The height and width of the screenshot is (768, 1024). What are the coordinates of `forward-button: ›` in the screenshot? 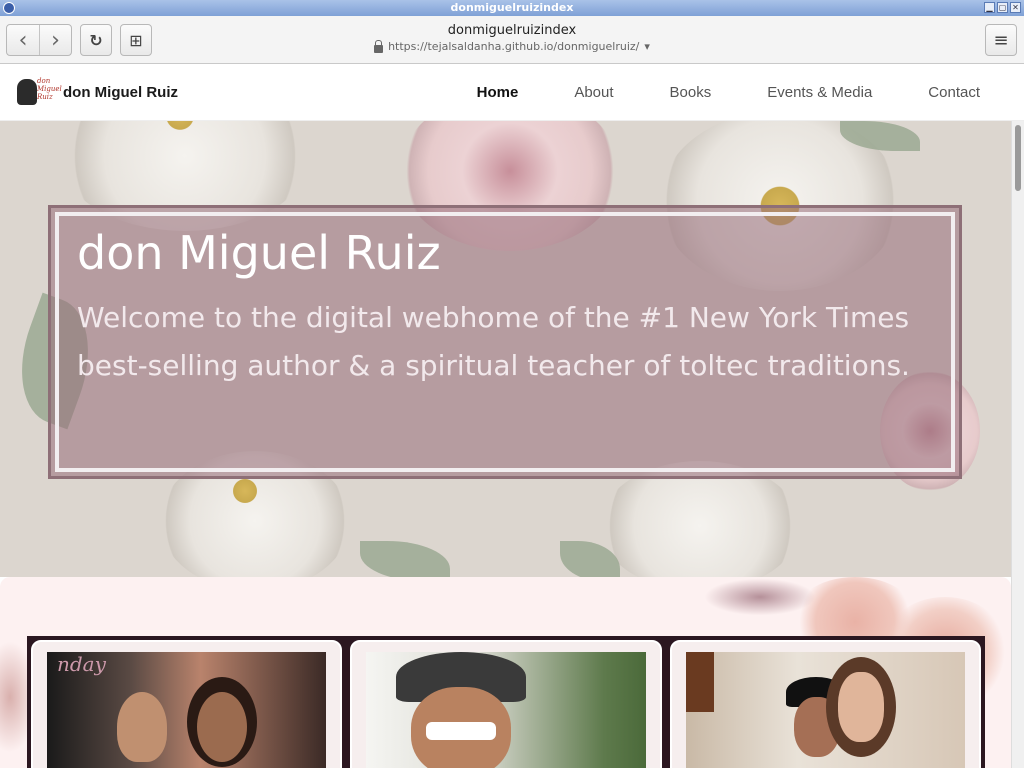 It's located at (55, 40).